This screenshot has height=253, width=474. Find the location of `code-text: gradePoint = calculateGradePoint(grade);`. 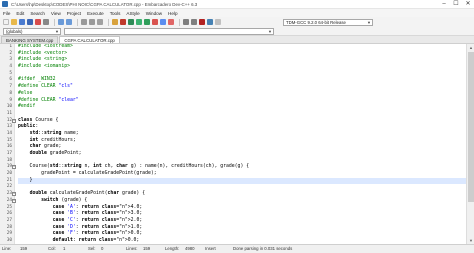

code-text: gradePoint = calculateGradePoint(grade); is located at coordinates (87, 174).